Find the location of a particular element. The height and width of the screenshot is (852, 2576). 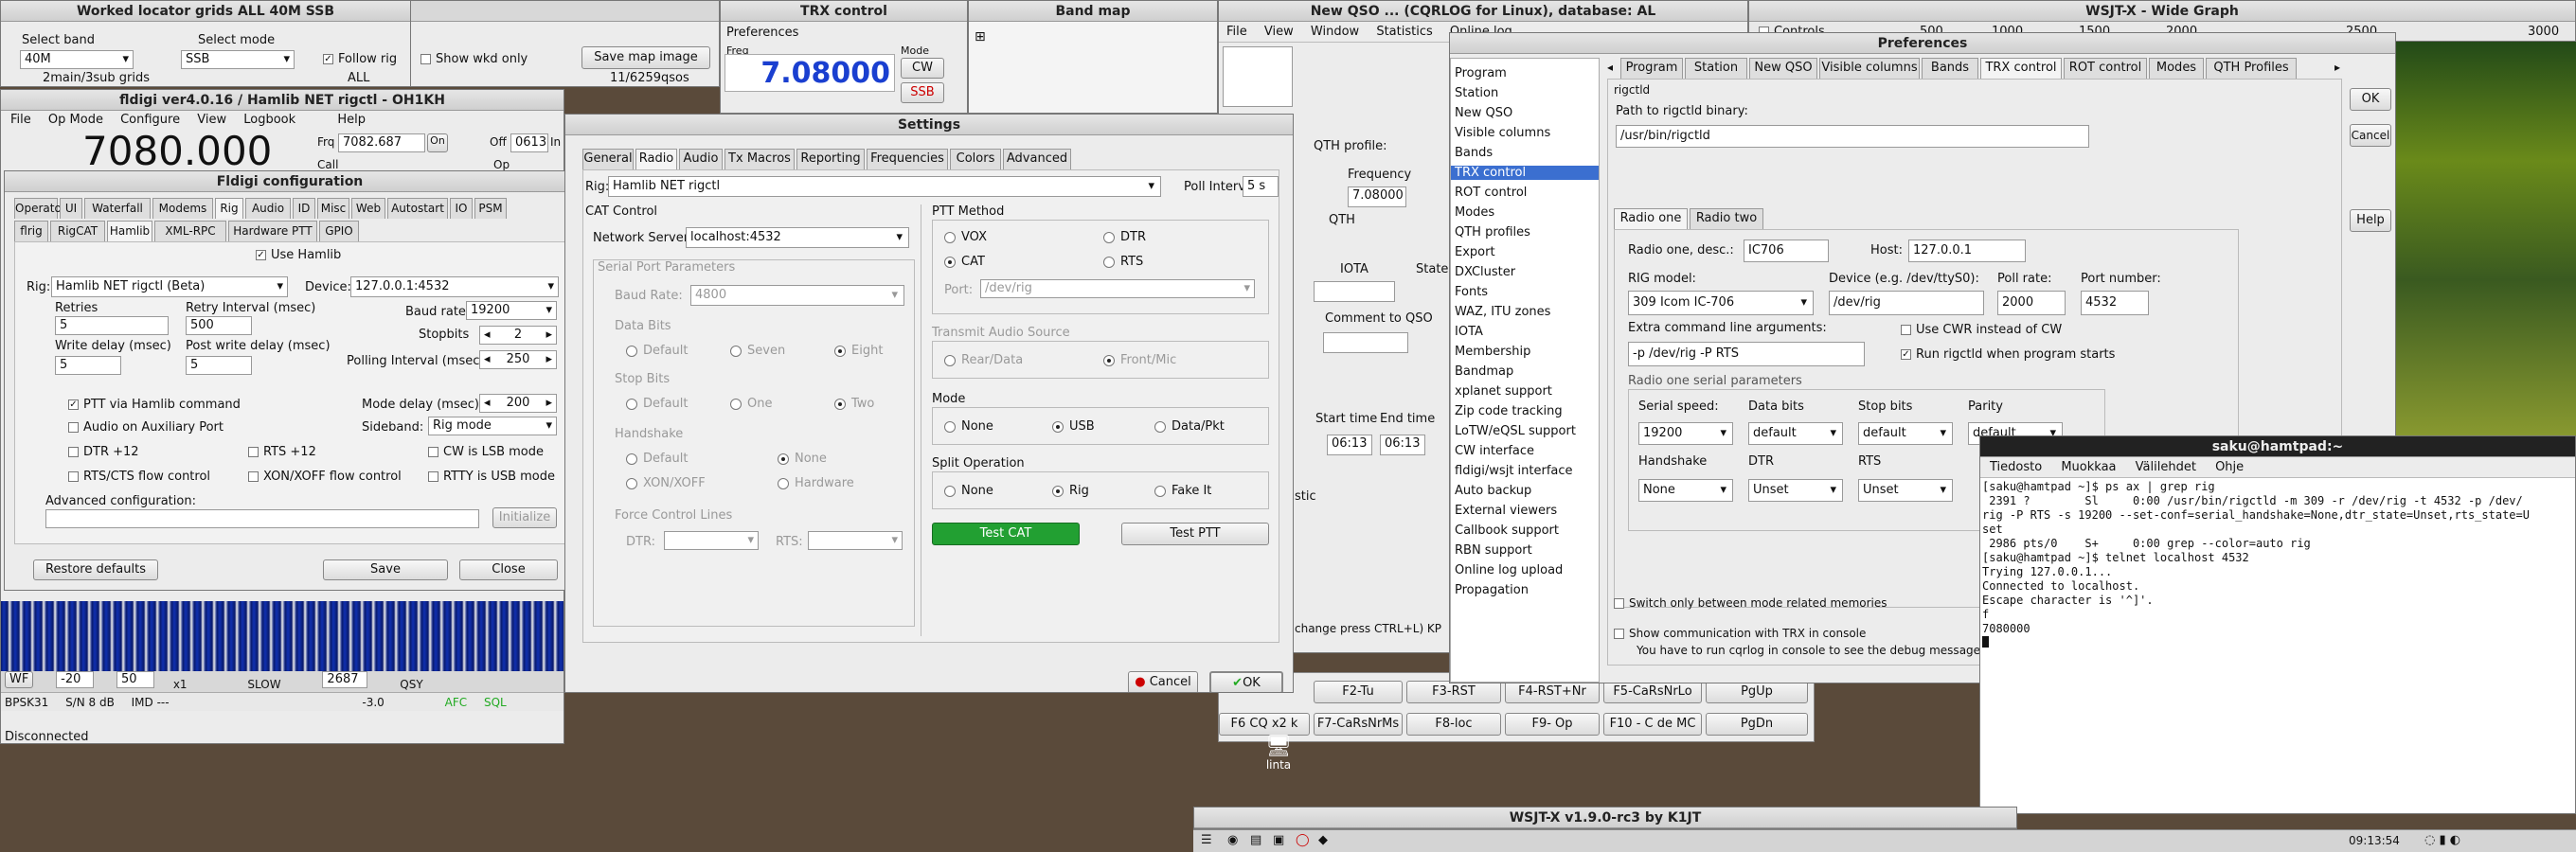

rigctld-path-field: /usr/bin/rigctld is located at coordinates (1852, 136).